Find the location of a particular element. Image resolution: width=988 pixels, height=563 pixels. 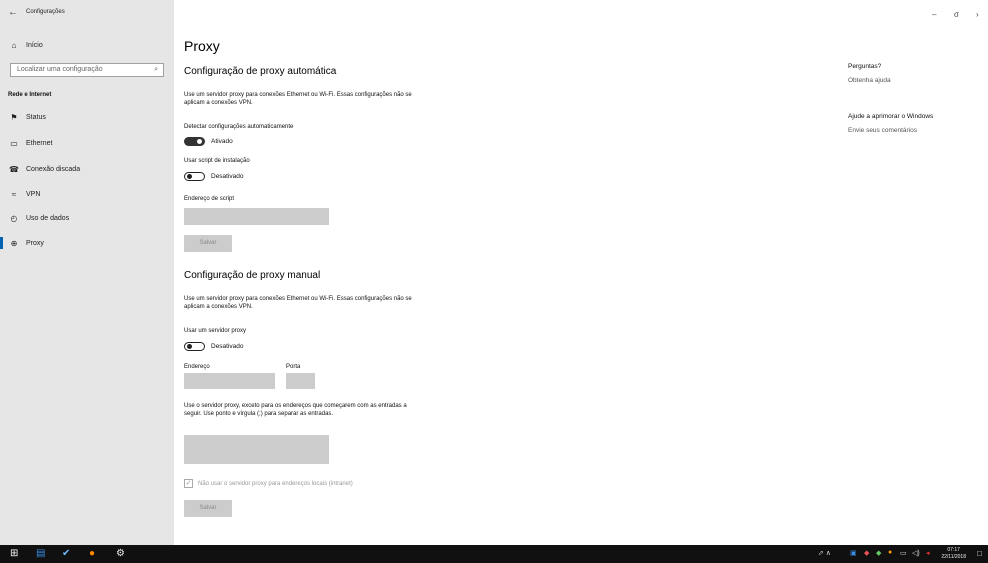

detect-settings-toggle: Ativado is located at coordinates (208, 141).